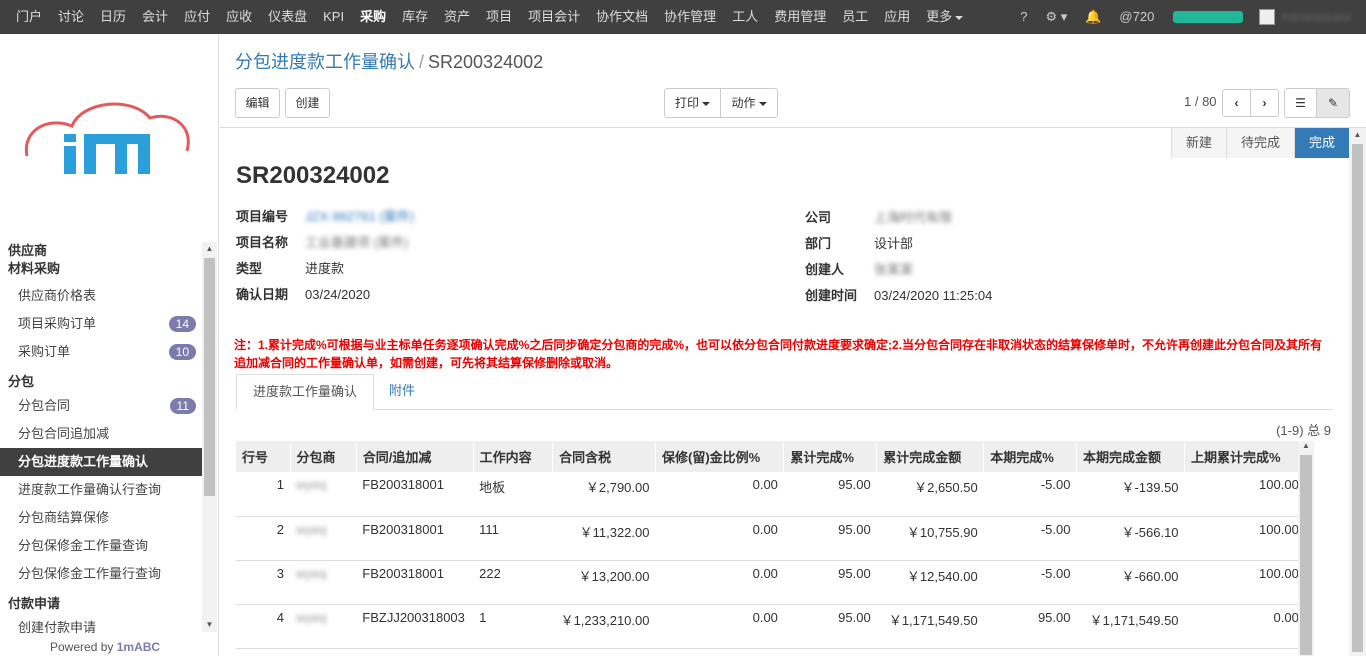 Image resolution: width=1366 pixels, height=656 pixels. What do you see at coordinates (1030, 494) in the screenshot?
I see `table-cell: -5.00` at bounding box center [1030, 494].